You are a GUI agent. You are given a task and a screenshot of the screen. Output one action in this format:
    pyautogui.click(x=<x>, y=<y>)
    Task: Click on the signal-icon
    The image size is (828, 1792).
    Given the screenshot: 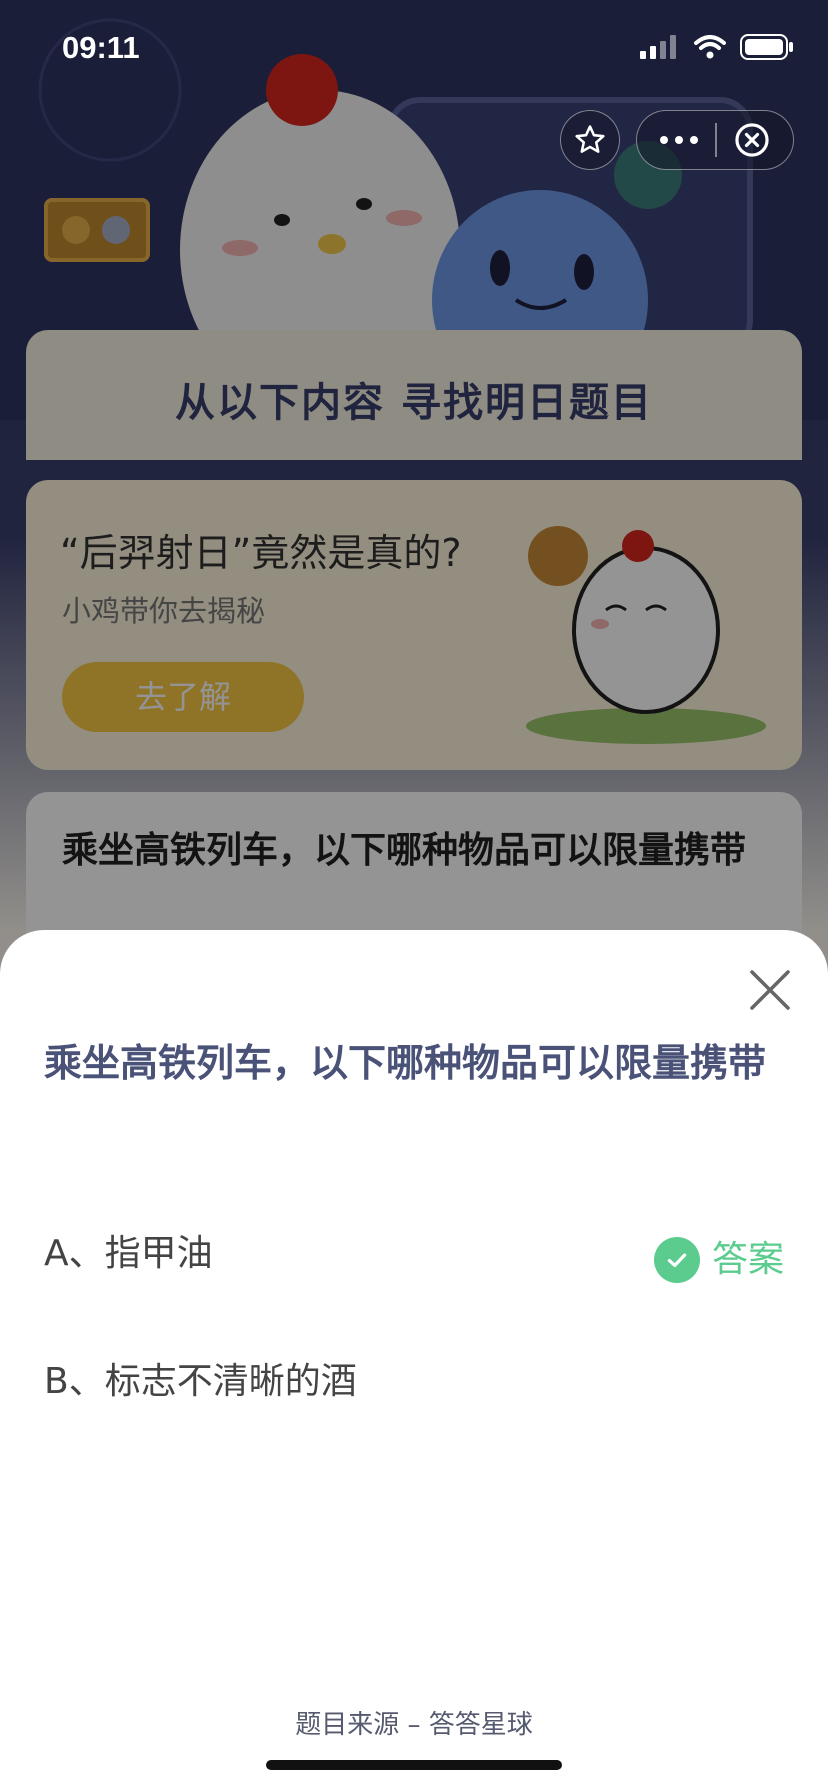 What is the action you would take?
    pyautogui.click(x=658, y=47)
    